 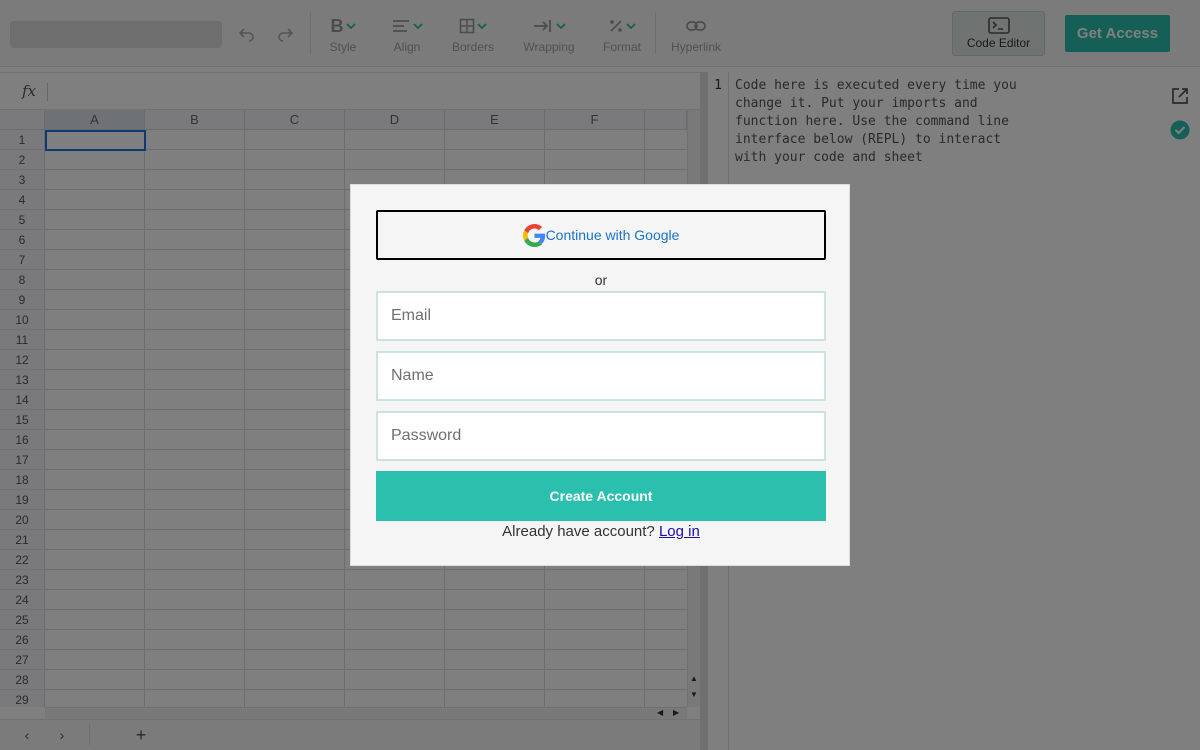 I want to click on google-button-label: Continue with Google, so click(x=612, y=235).